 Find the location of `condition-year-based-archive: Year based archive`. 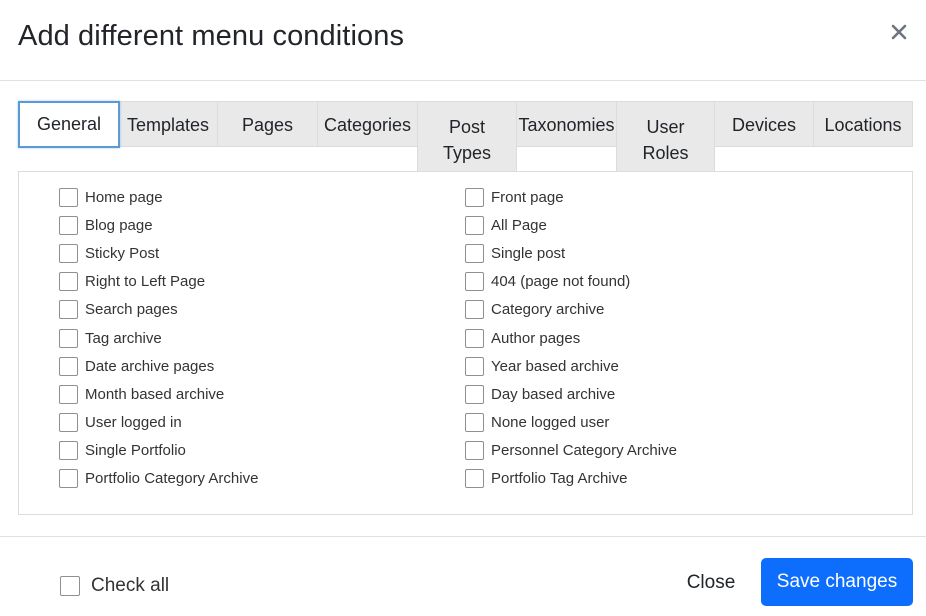

condition-year-based-archive: Year based archive is located at coordinates (571, 366).